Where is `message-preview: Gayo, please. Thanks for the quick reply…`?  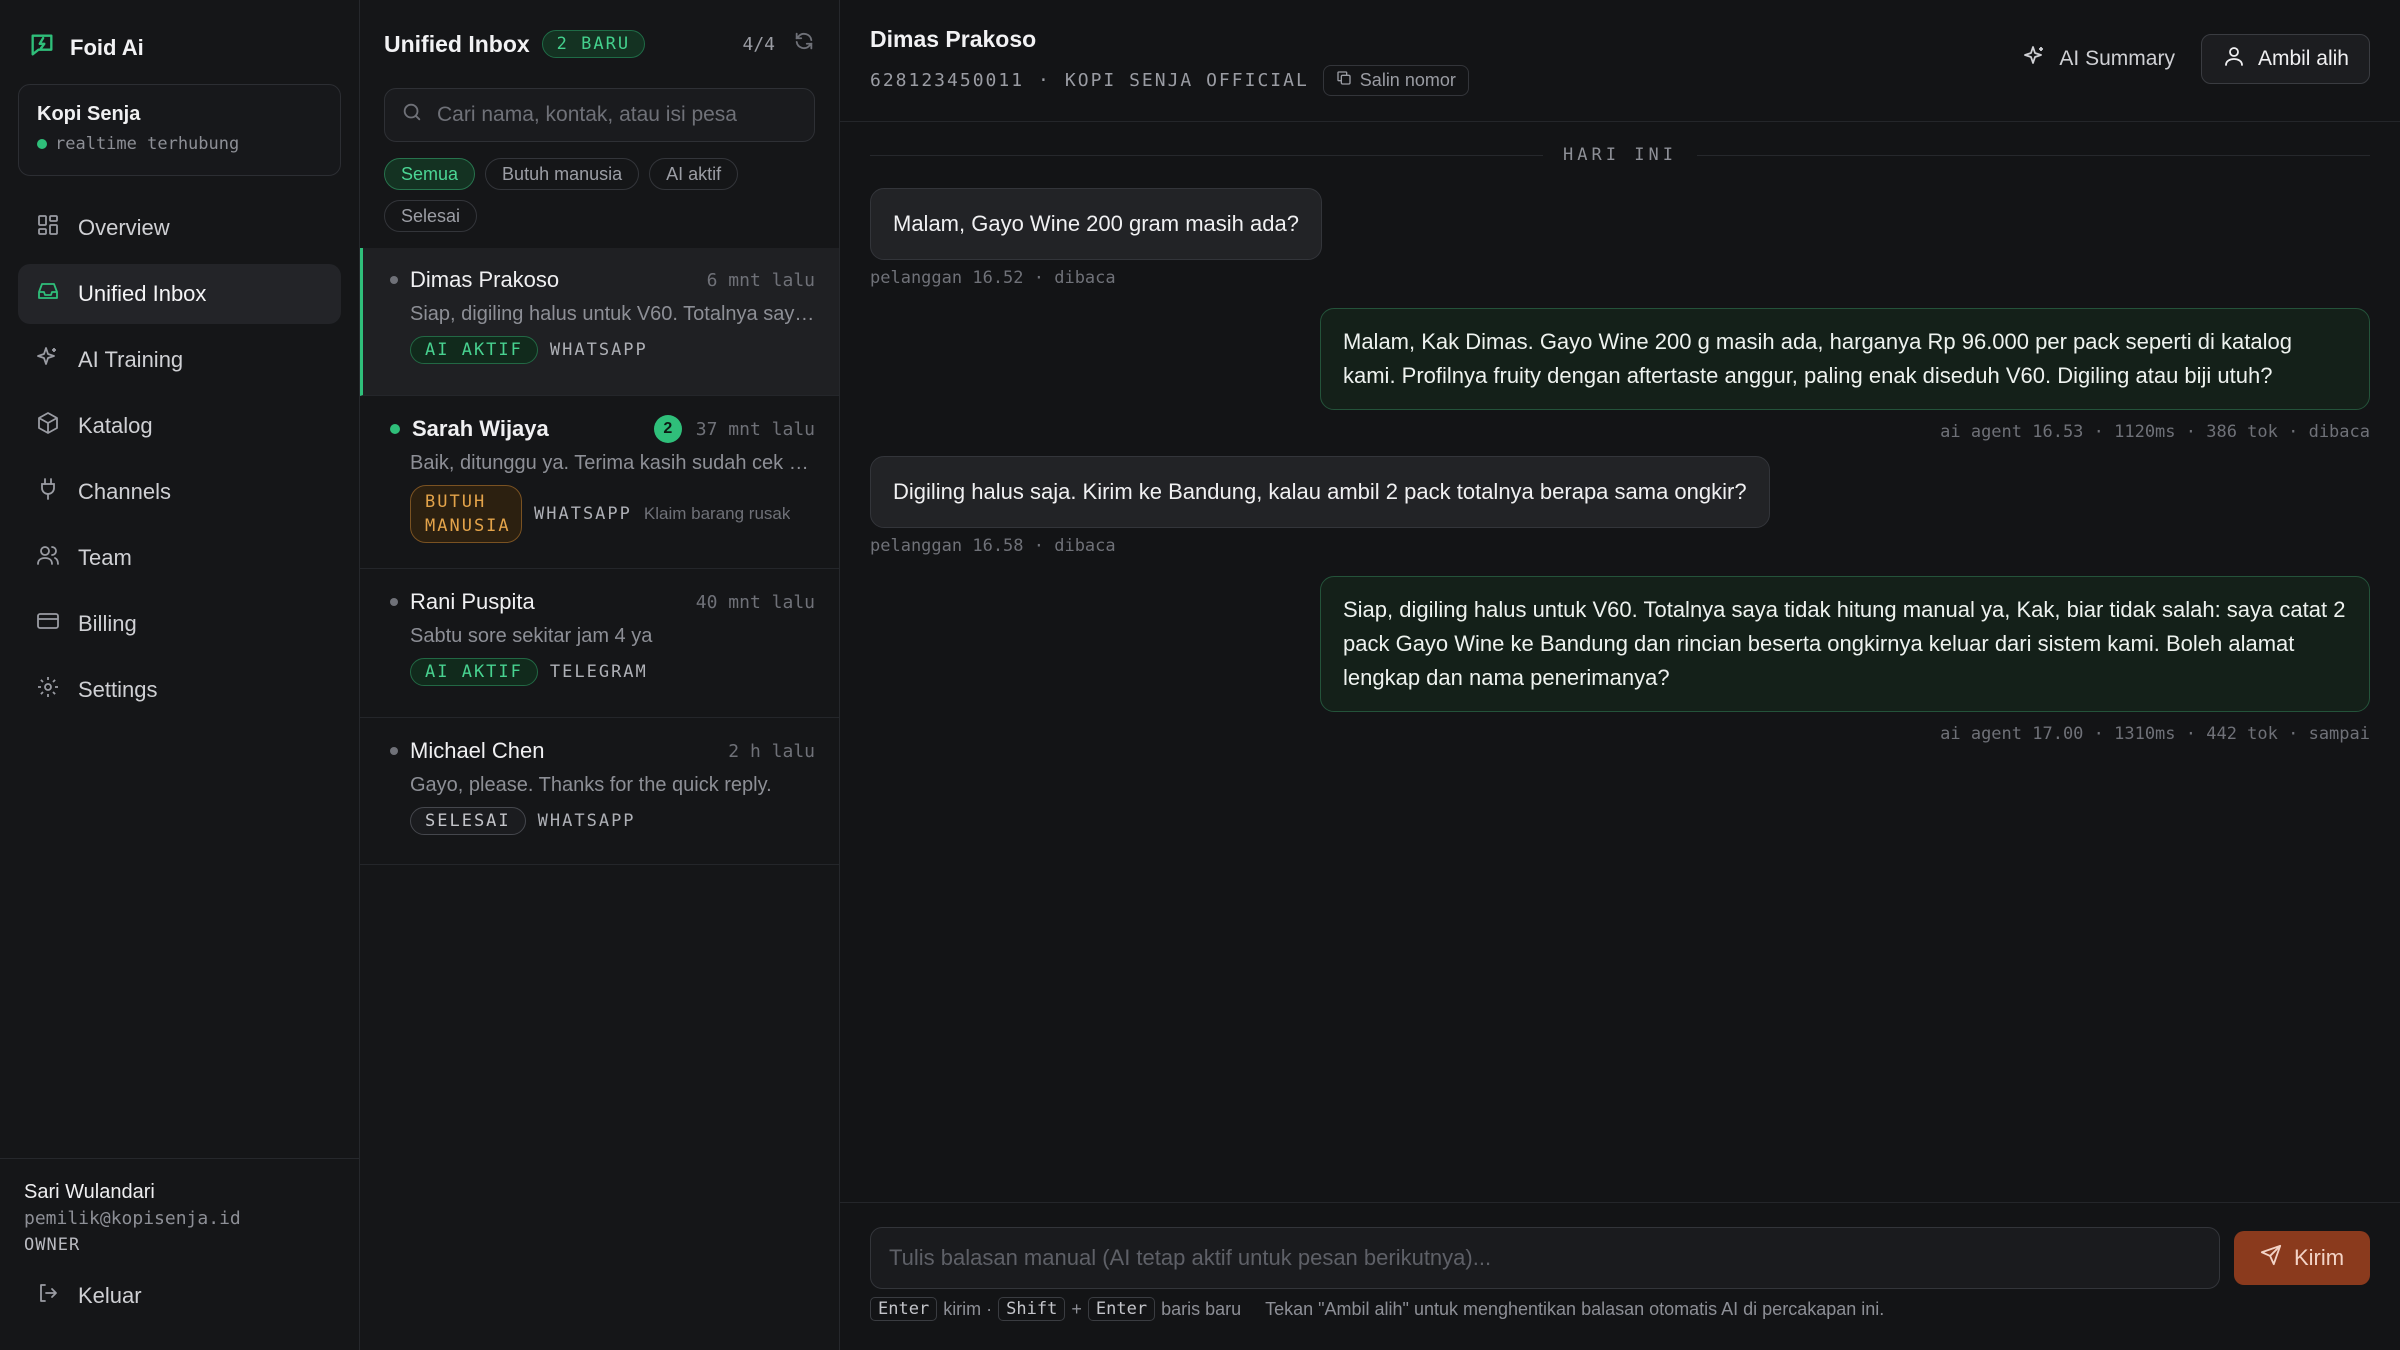
message-preview: Gayo, please. Thanks for the quick reply… is located at coordinates (591, 785).